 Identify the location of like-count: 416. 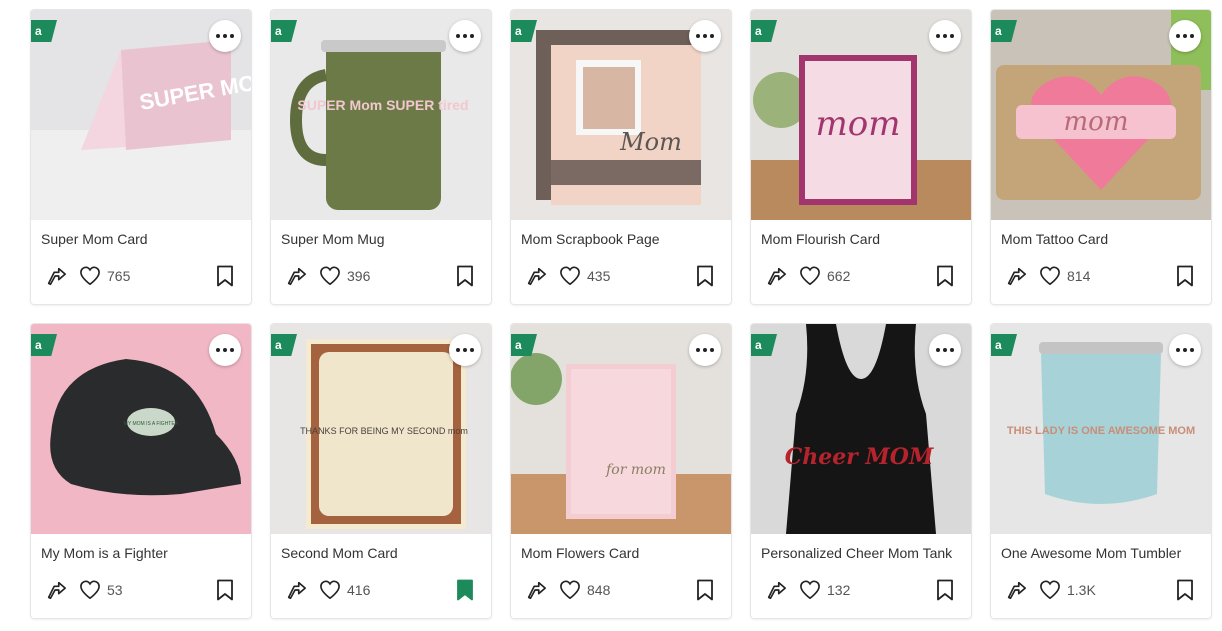
(359, 590).